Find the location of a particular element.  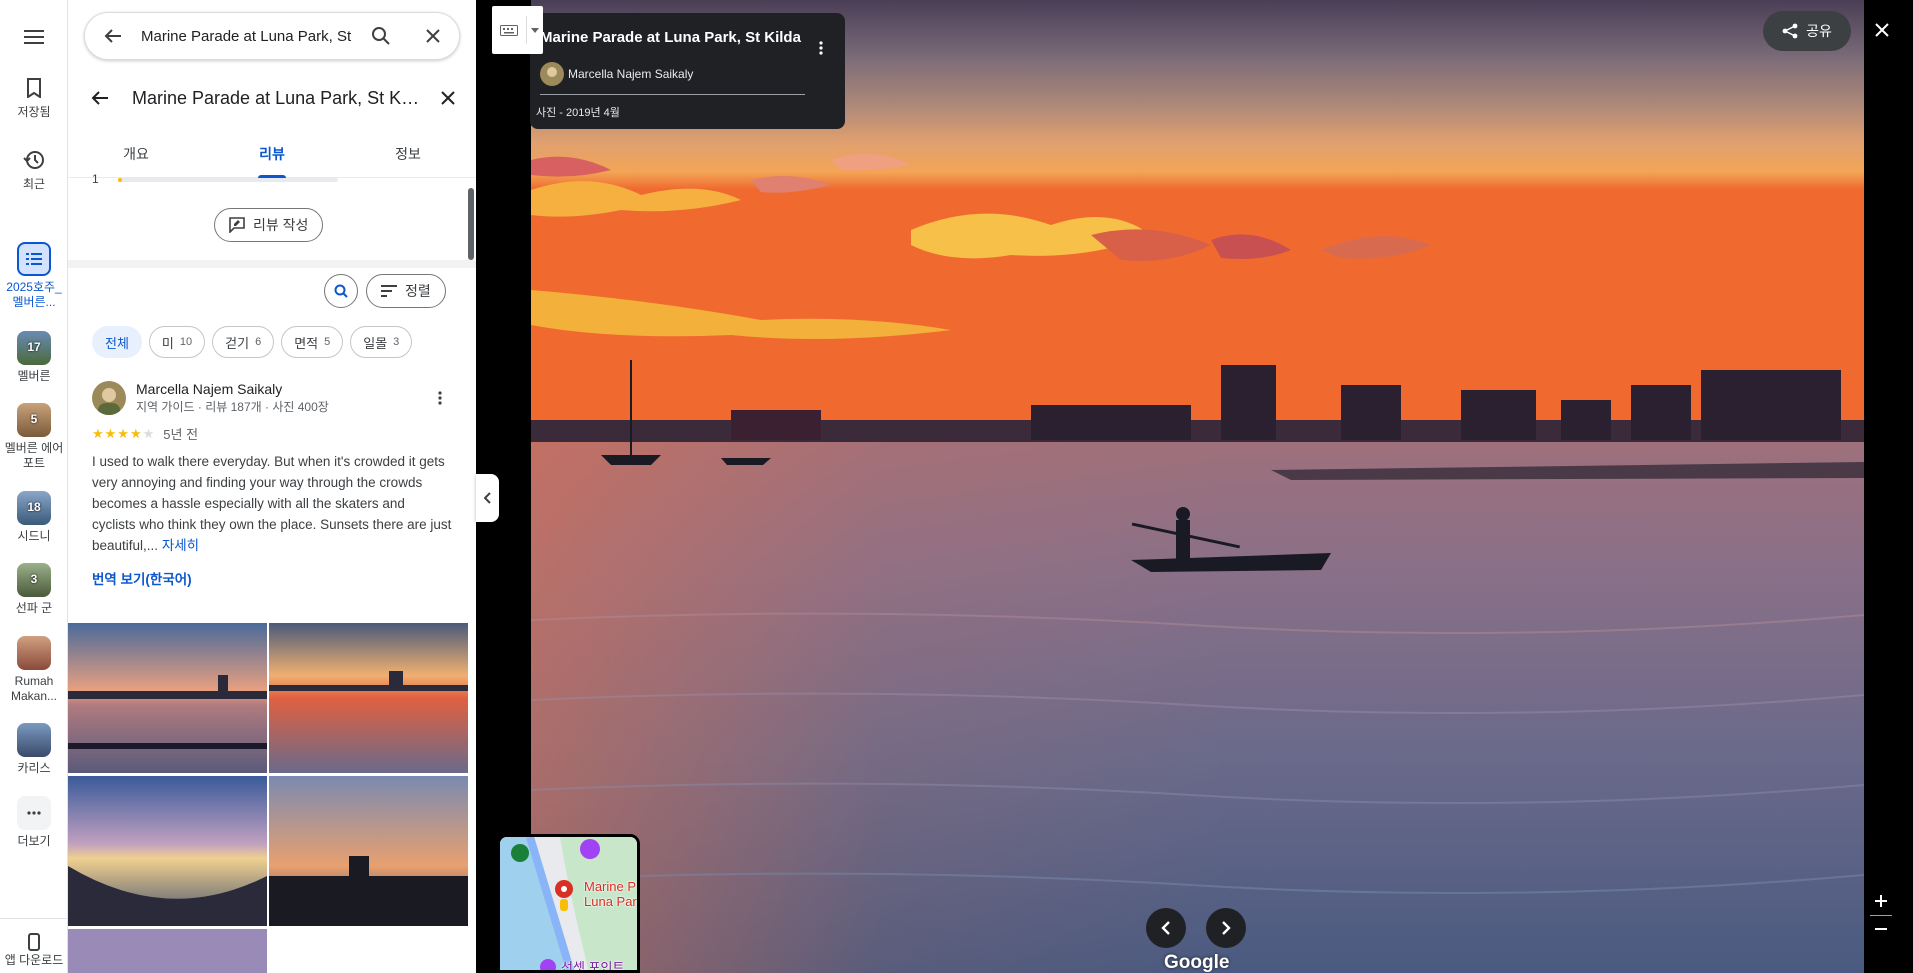

rail-label: 저장됨 is located at coordinates (34, 112).